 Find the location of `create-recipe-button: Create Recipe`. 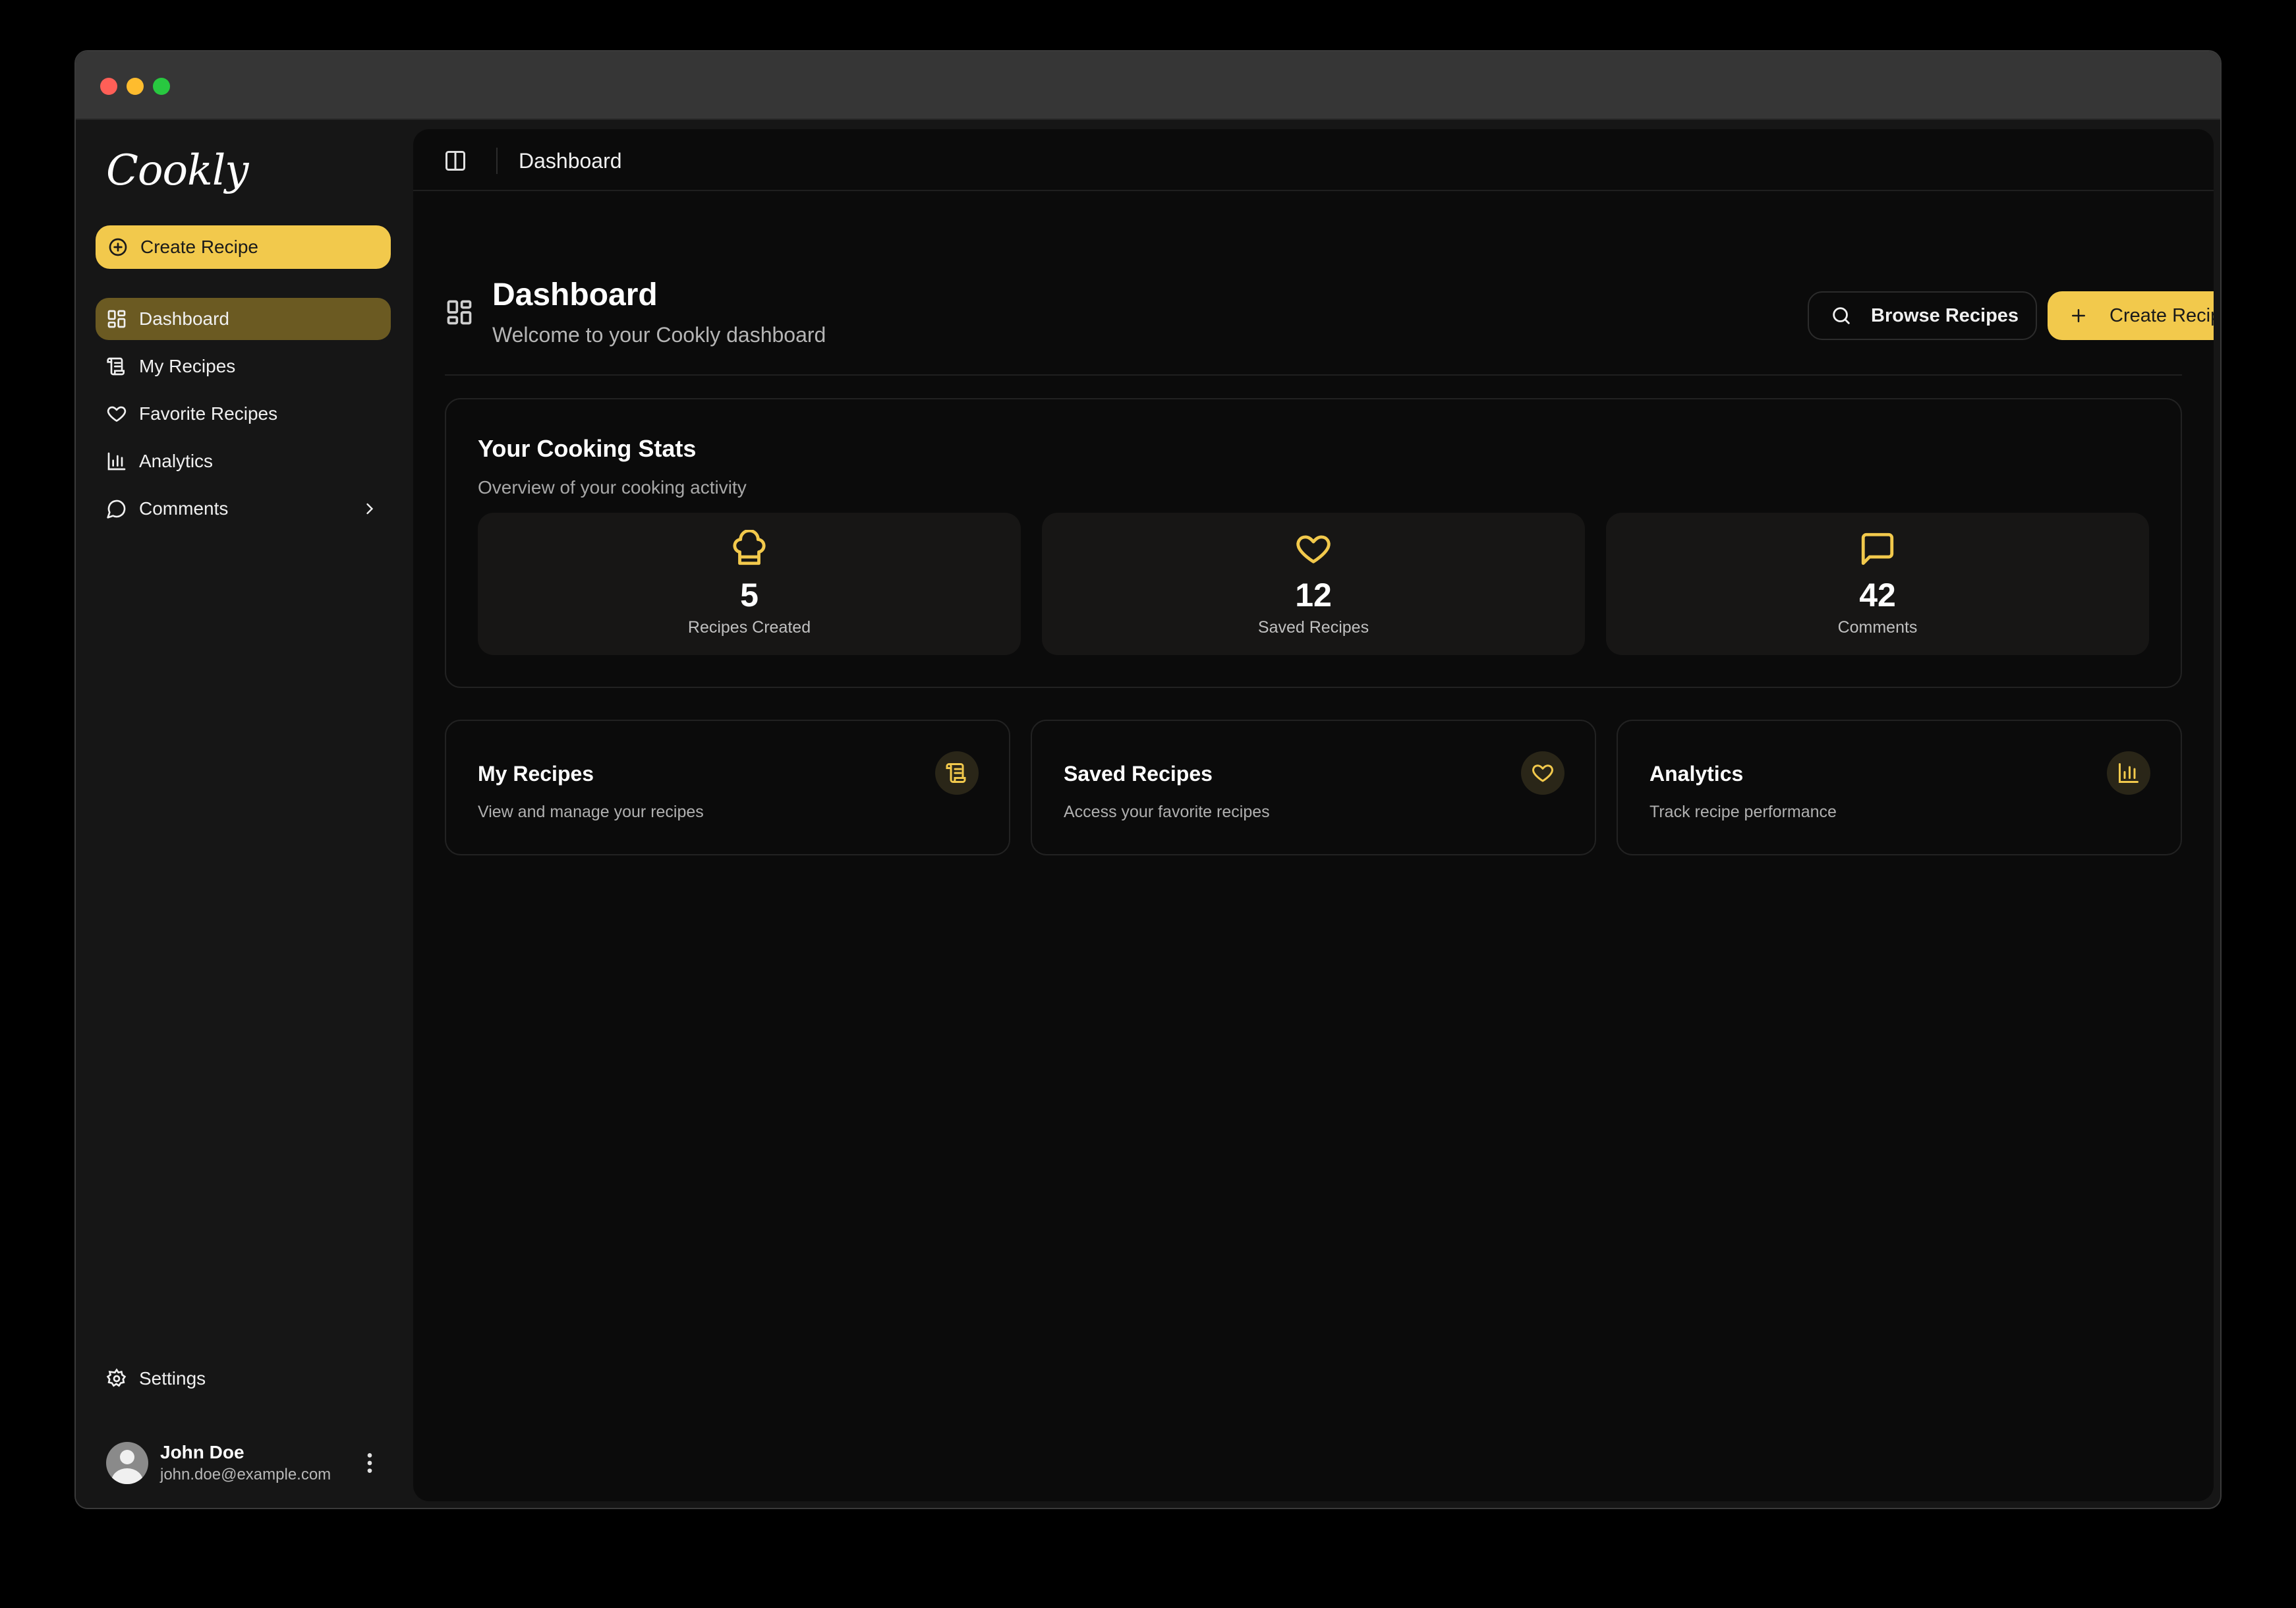

create-recipe-button: Create Recipe is located at coordinates (2131, 315).